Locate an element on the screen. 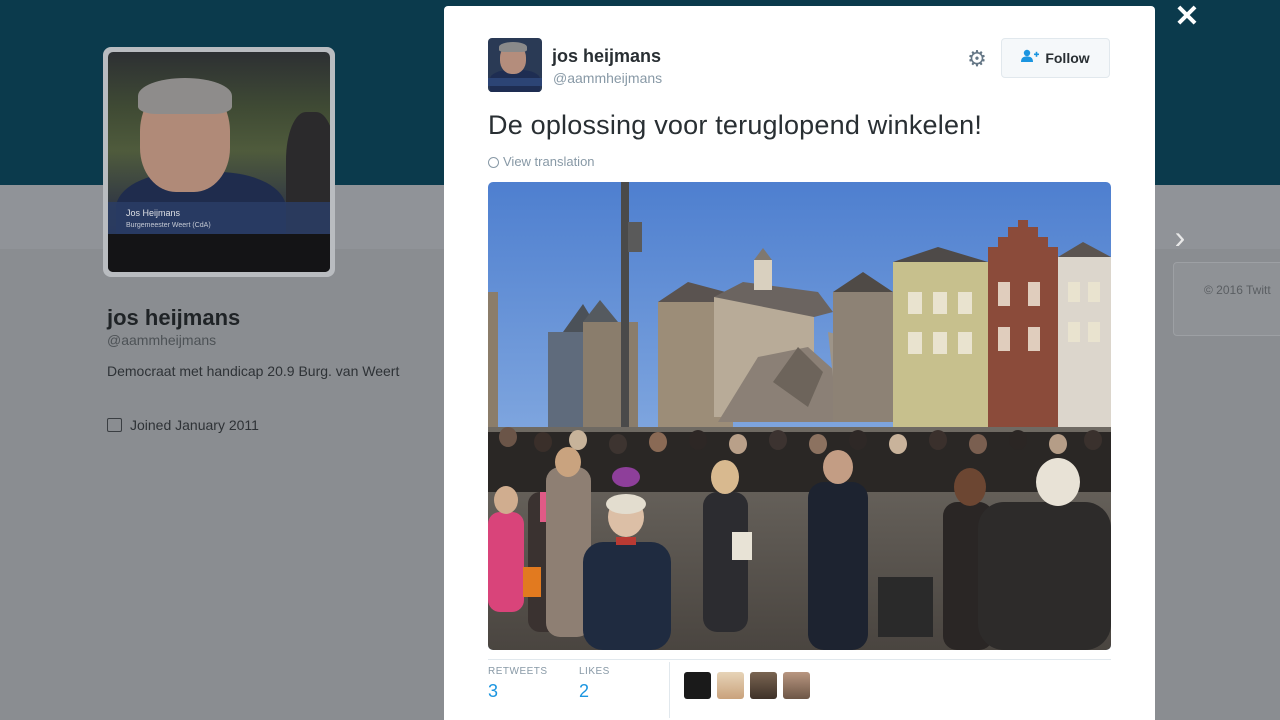 This screenshot has height=720, width=1280. profile-avatar: Jos Heijmans Burgemeester Weert (CdA) is located at coordinates (219, 162).